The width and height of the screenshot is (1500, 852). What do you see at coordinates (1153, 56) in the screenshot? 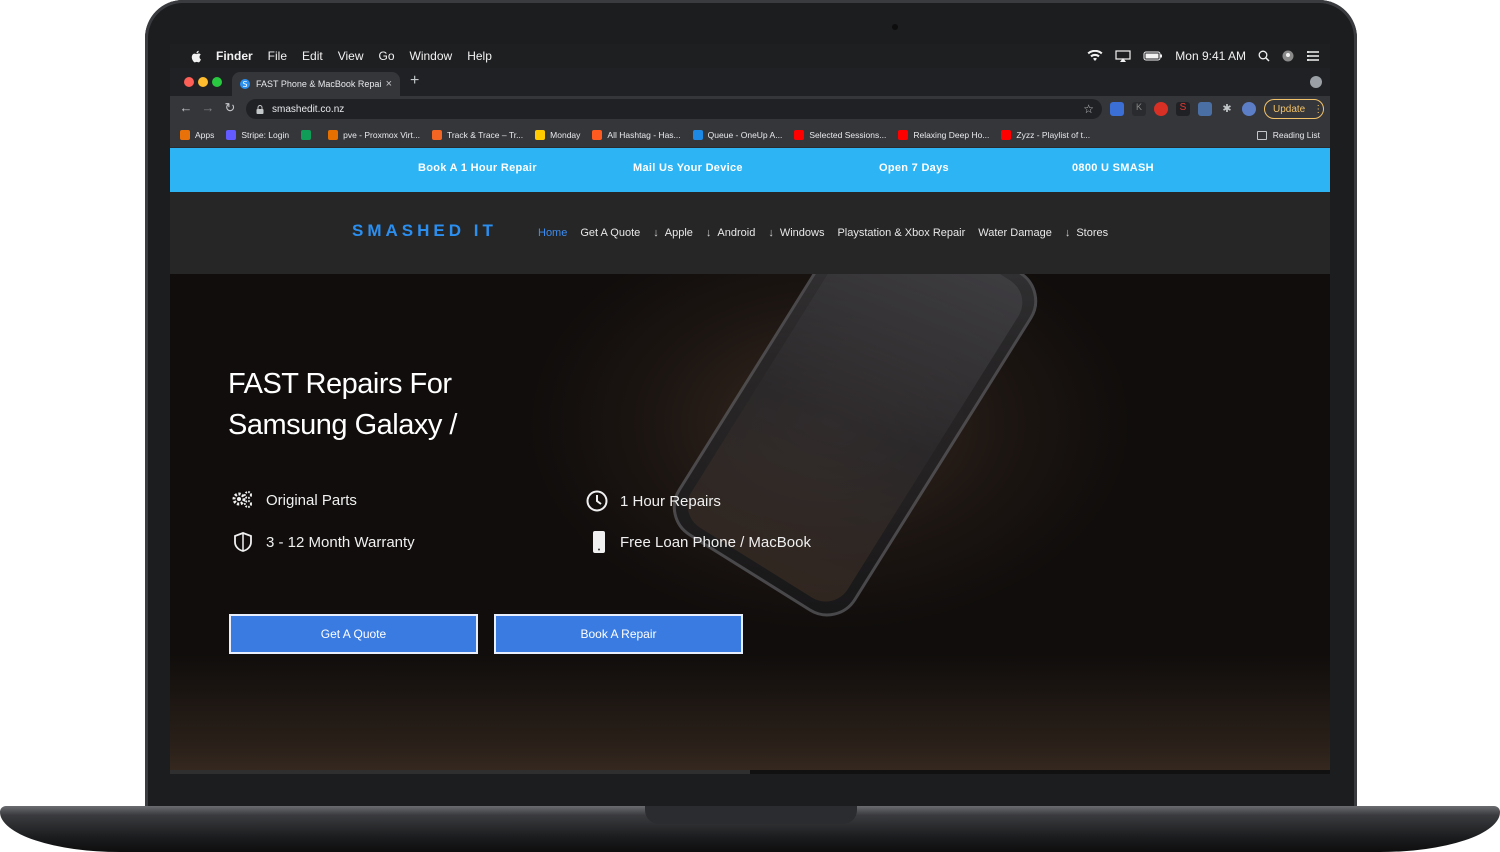
I see `battery-icon` at bounding box center [1153, 56].